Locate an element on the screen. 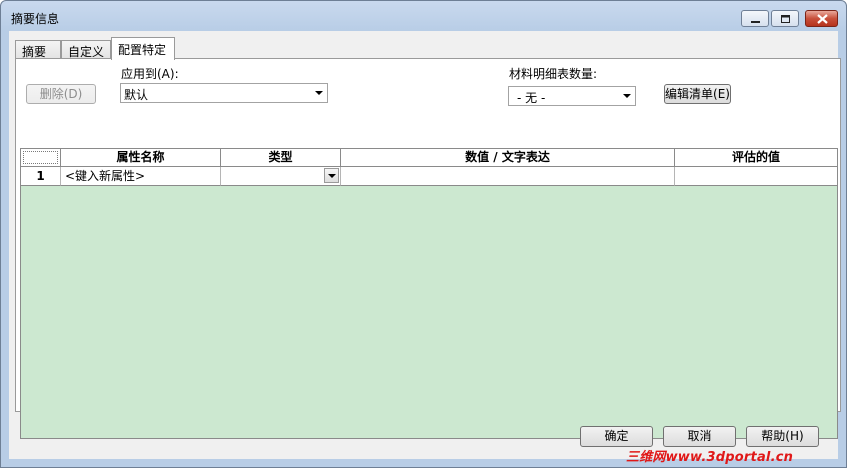  type-dropdown-button is located at coordinates (331, 175).